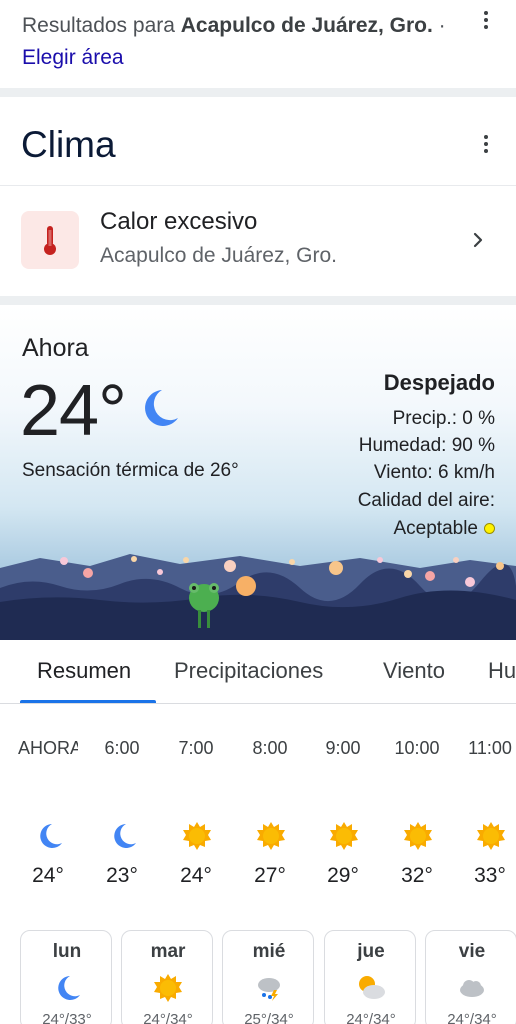  I want to click on day-card: mar 24°/34°, so click(167, 977).